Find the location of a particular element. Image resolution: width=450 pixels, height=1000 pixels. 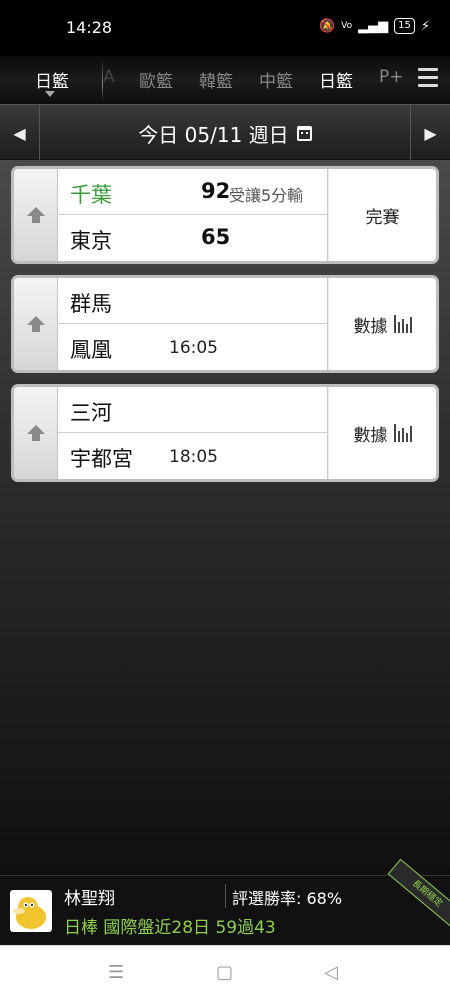

game-teams: 千葉 92 受讓5分輸 東京 65 is located at coordinates (193, 215).